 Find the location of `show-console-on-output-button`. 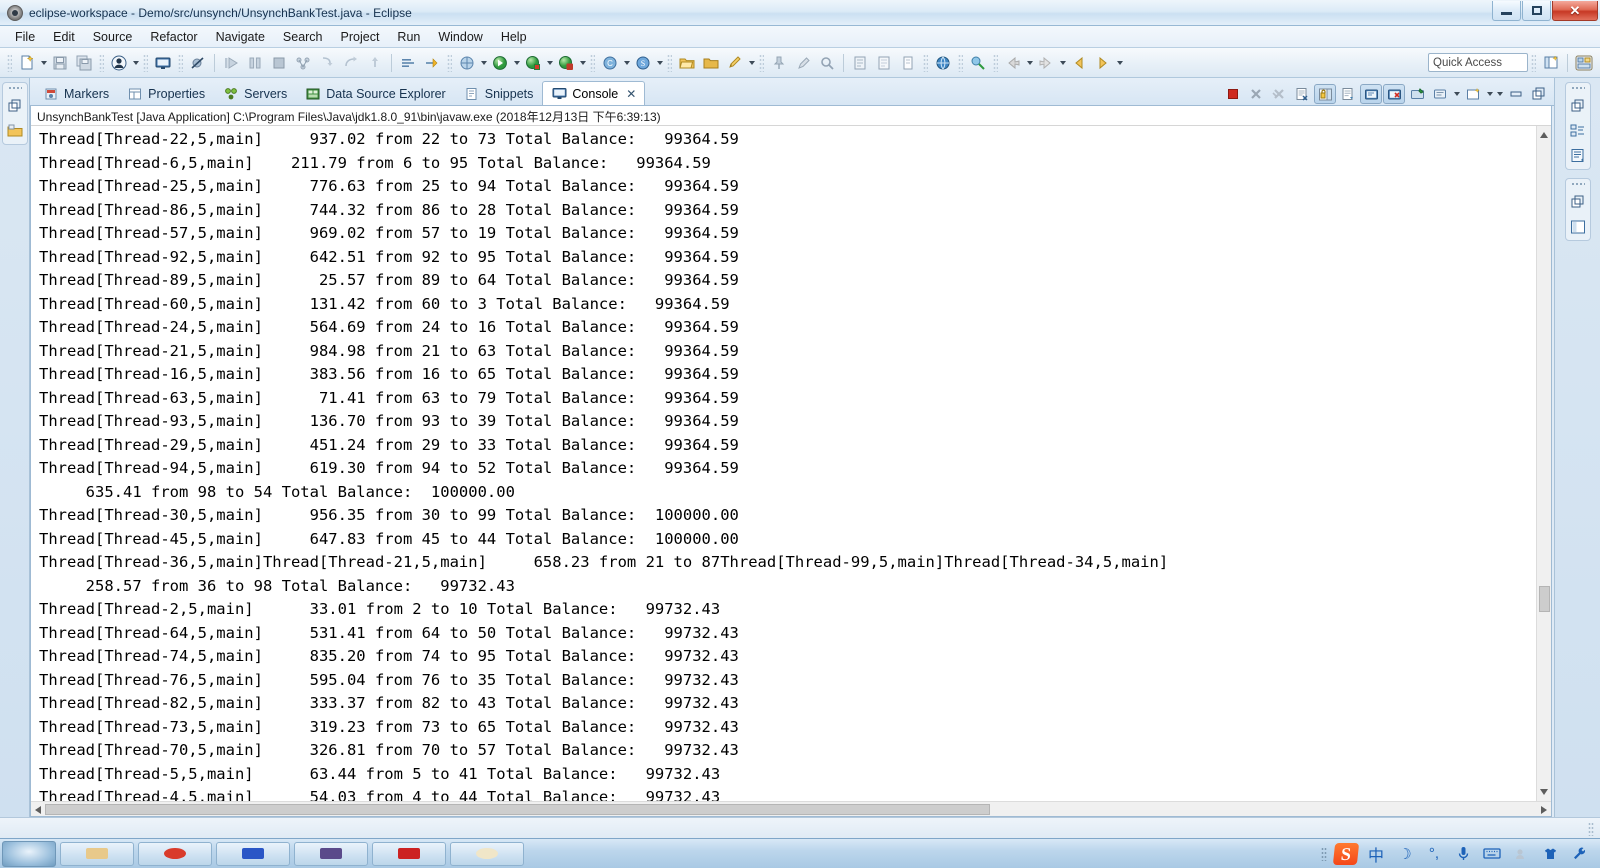

show-console-on-output-button is located at coordinates (1371, 94).